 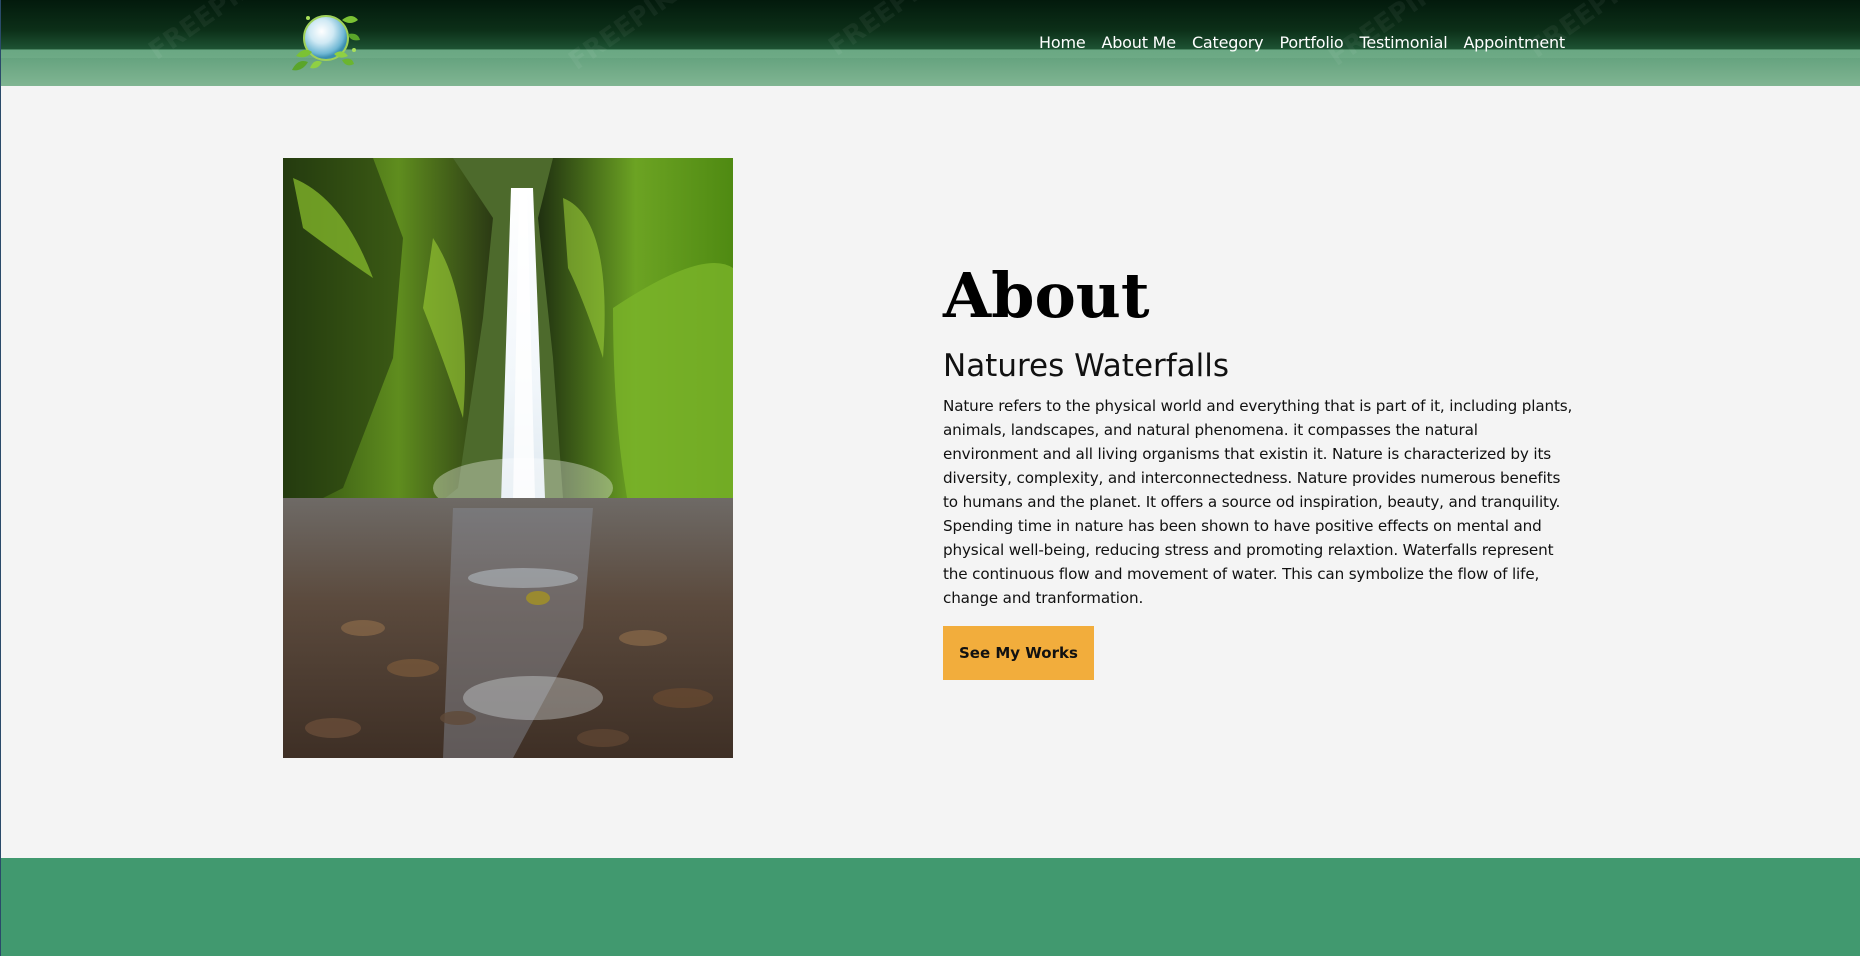 What do you see at coordinates (1018, 653) in the screenshot?
I see `see-my-works-button: See My Works` at bounding box center [1018, 653].